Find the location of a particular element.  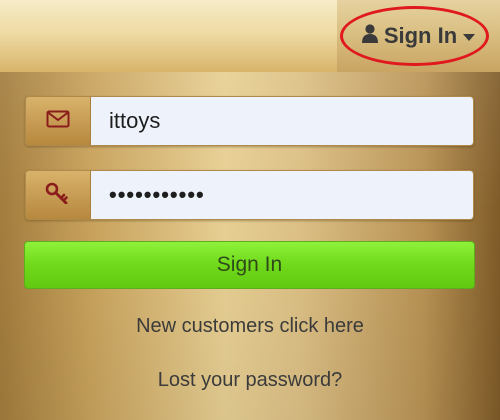

sign-in-dropdown-toggle: Sign In is located at coordinates (418, 36).